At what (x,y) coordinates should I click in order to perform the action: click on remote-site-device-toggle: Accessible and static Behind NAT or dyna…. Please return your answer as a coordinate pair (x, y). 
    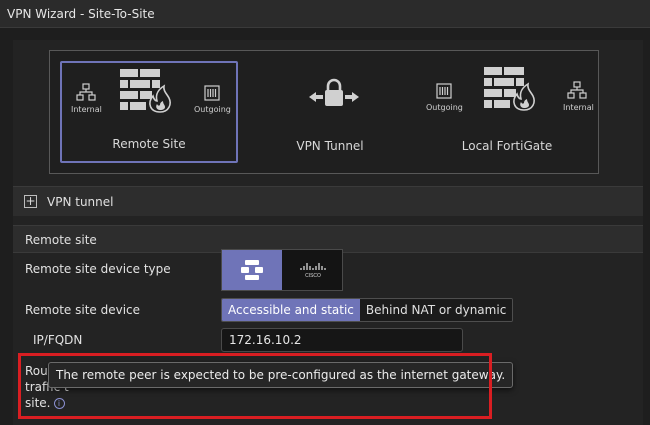
    Looking at the image, I should click on (367, 310).